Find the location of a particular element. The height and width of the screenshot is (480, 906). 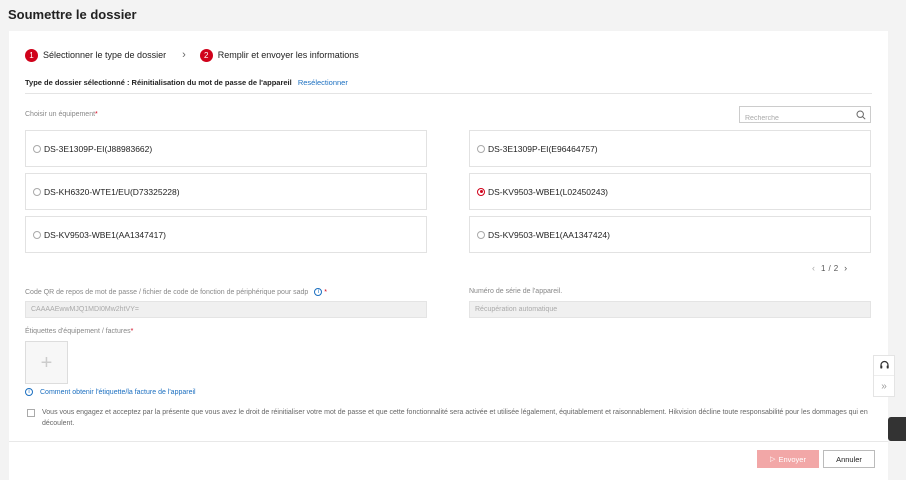

device-name: DS-KV9503-WBE1(L02450243) is located at coordinates (548, 191).